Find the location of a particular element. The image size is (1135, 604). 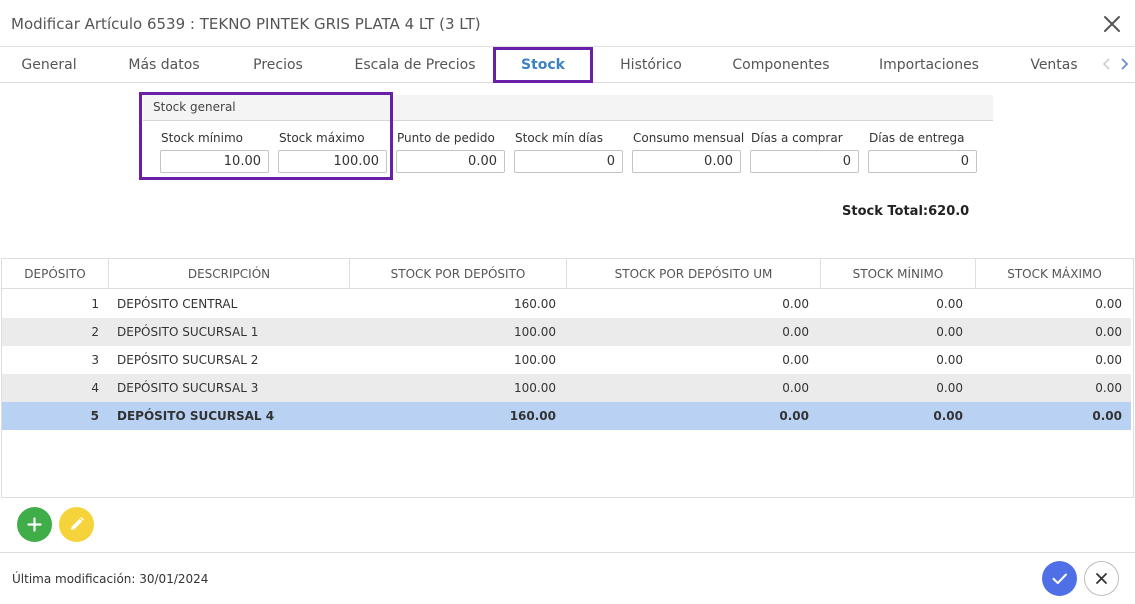

confirm-button is located at coordinates (1059, 578).